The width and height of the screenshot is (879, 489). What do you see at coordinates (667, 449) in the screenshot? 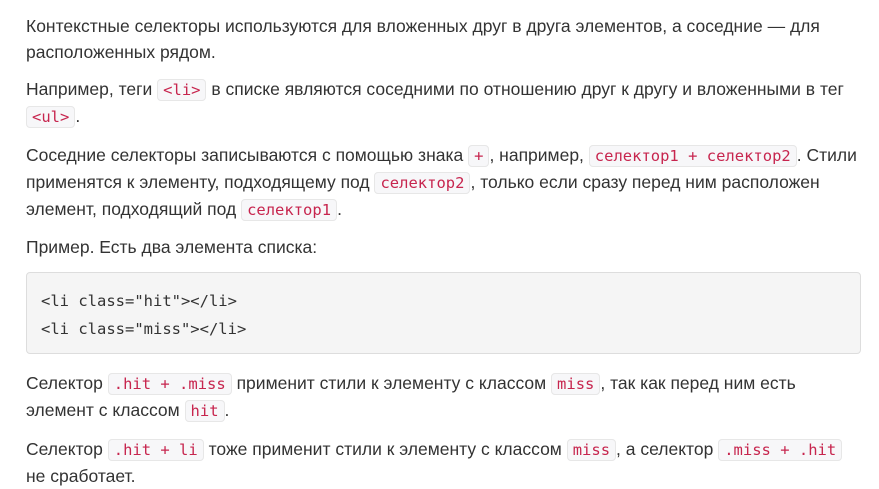
I see `paragraph-text: , а селектор` at bounding box center [667, 449].